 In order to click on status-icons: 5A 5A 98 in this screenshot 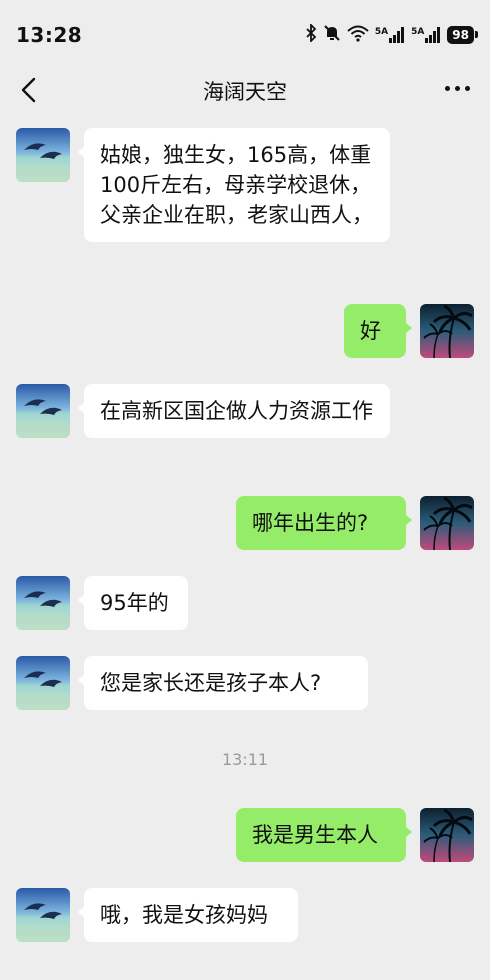, I will do `click(391, 34)`.